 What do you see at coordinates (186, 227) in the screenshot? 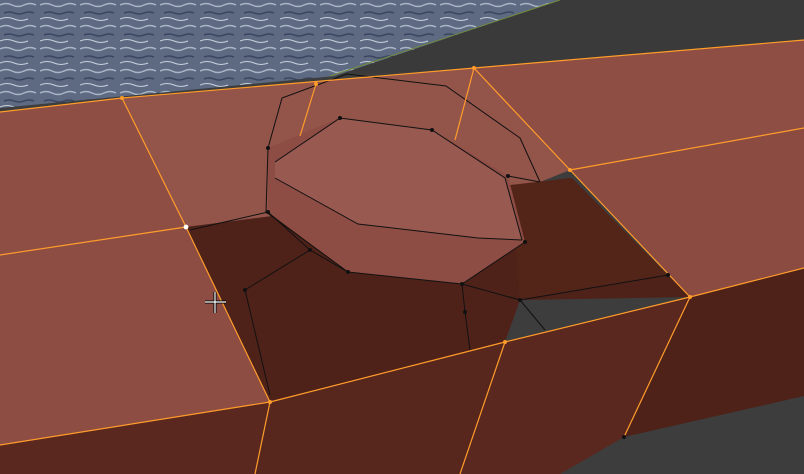
I see `active-vertex` at bounding box center [186, 227].